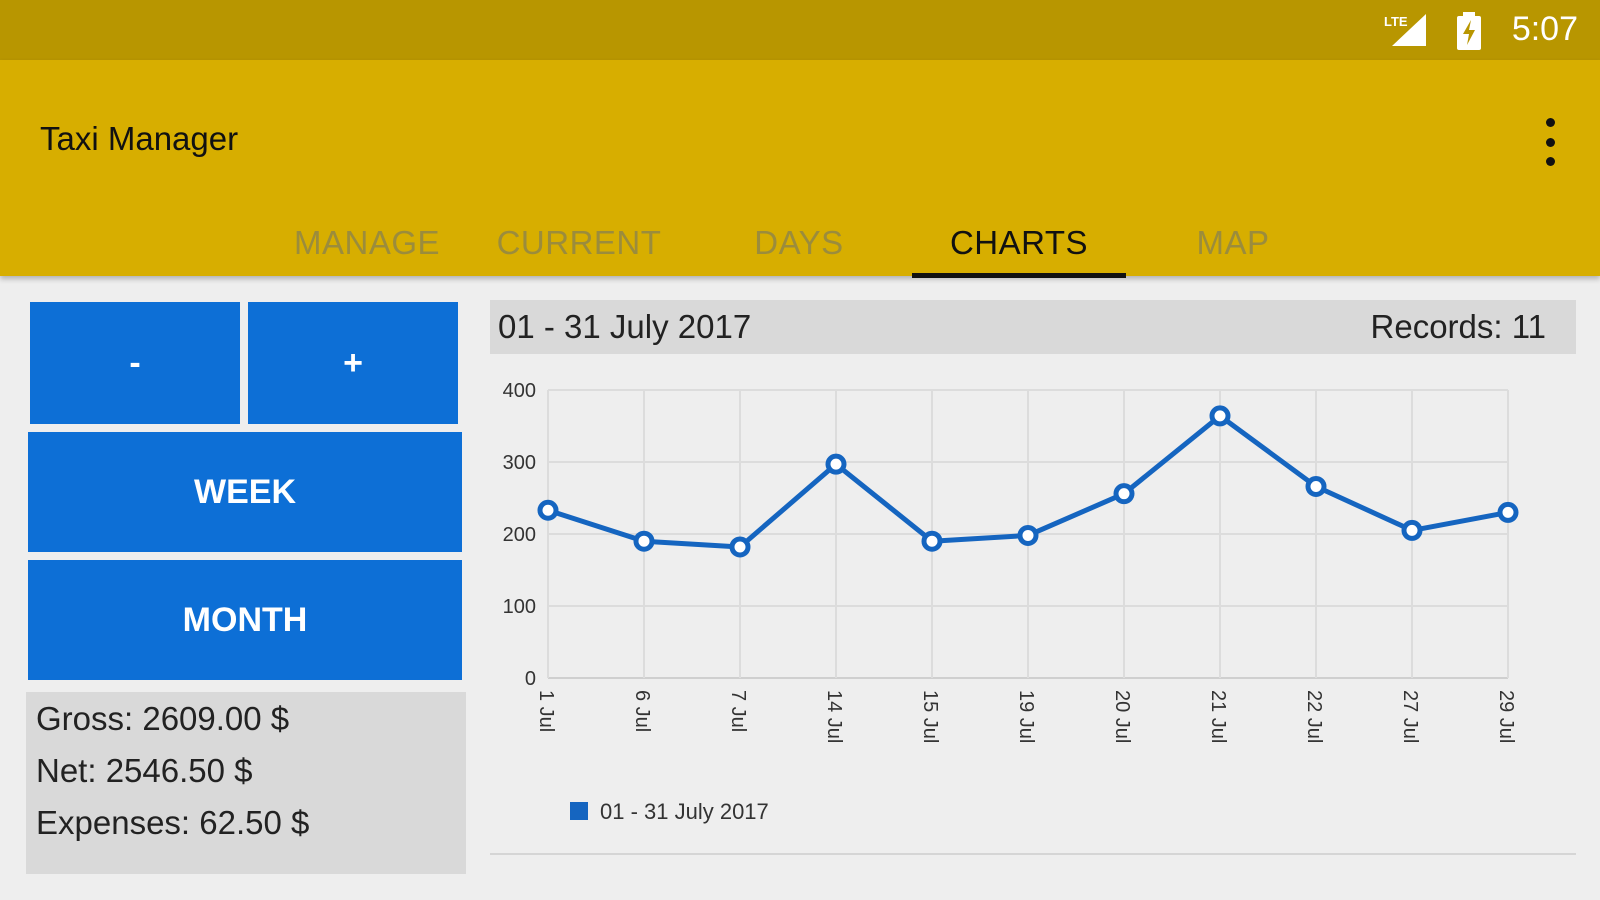 Image resolution: width=1600 pixels, height=900 pixels. What do you see at coordinates (1396, 21) in the screenshot?
I see `svg-text: LTE` at bounding box center [1396, 21].